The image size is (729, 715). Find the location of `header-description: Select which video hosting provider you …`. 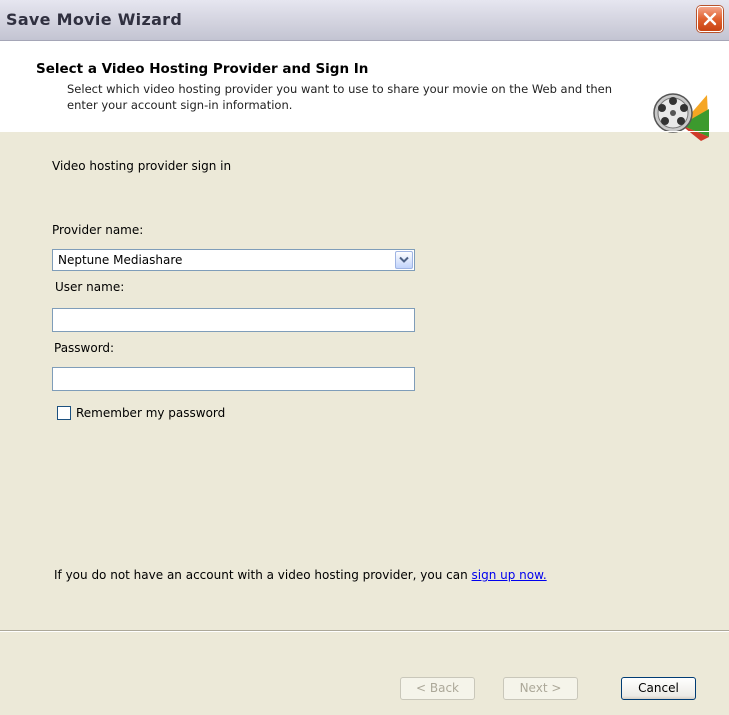

header-description: Select which video hosting provider you … is located at coordinates (339, 97).